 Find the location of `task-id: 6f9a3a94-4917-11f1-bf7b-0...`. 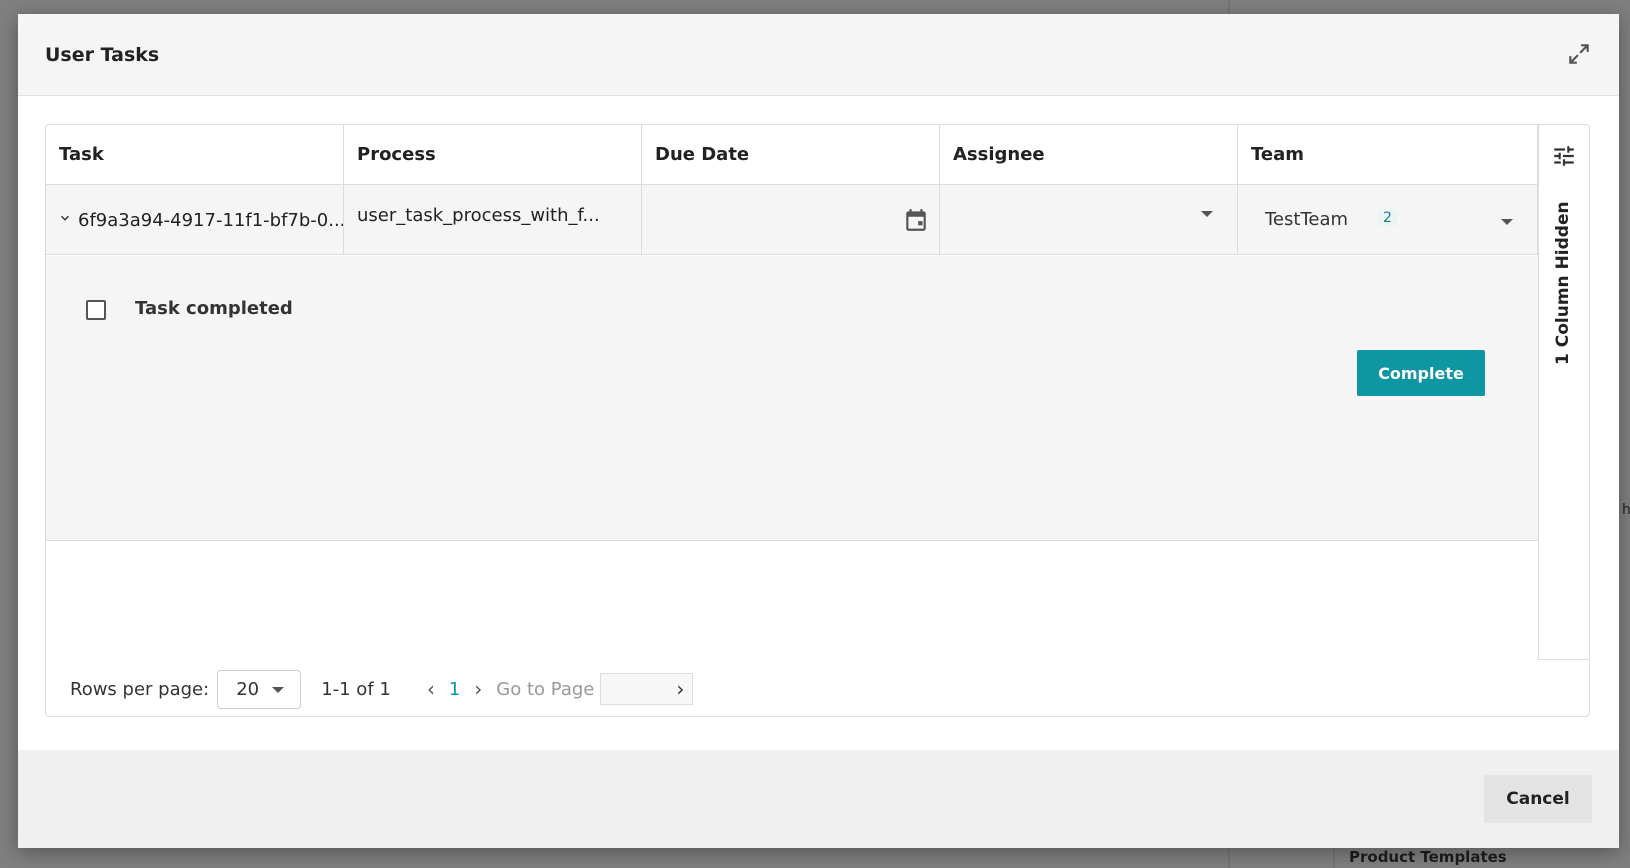

task-id: 6f9a3a94-4917-11f1-bf7b-0... is located at coordinates (211, 220).